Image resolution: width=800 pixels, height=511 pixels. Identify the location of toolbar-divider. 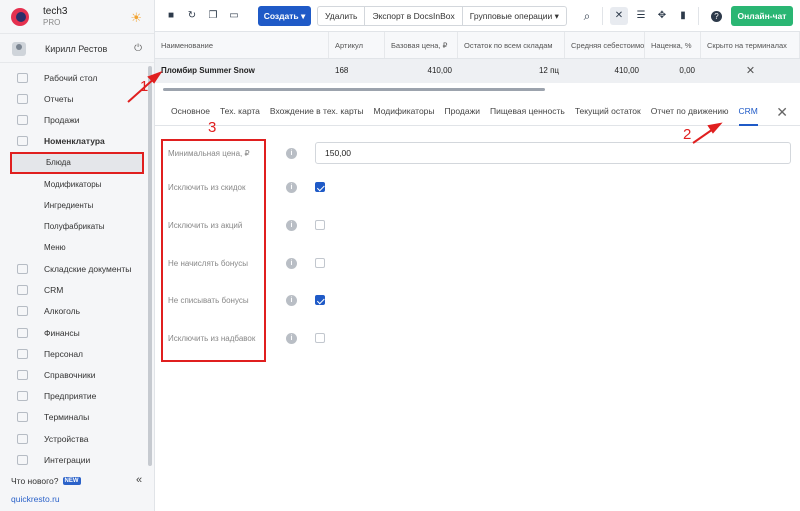
(698, 16).